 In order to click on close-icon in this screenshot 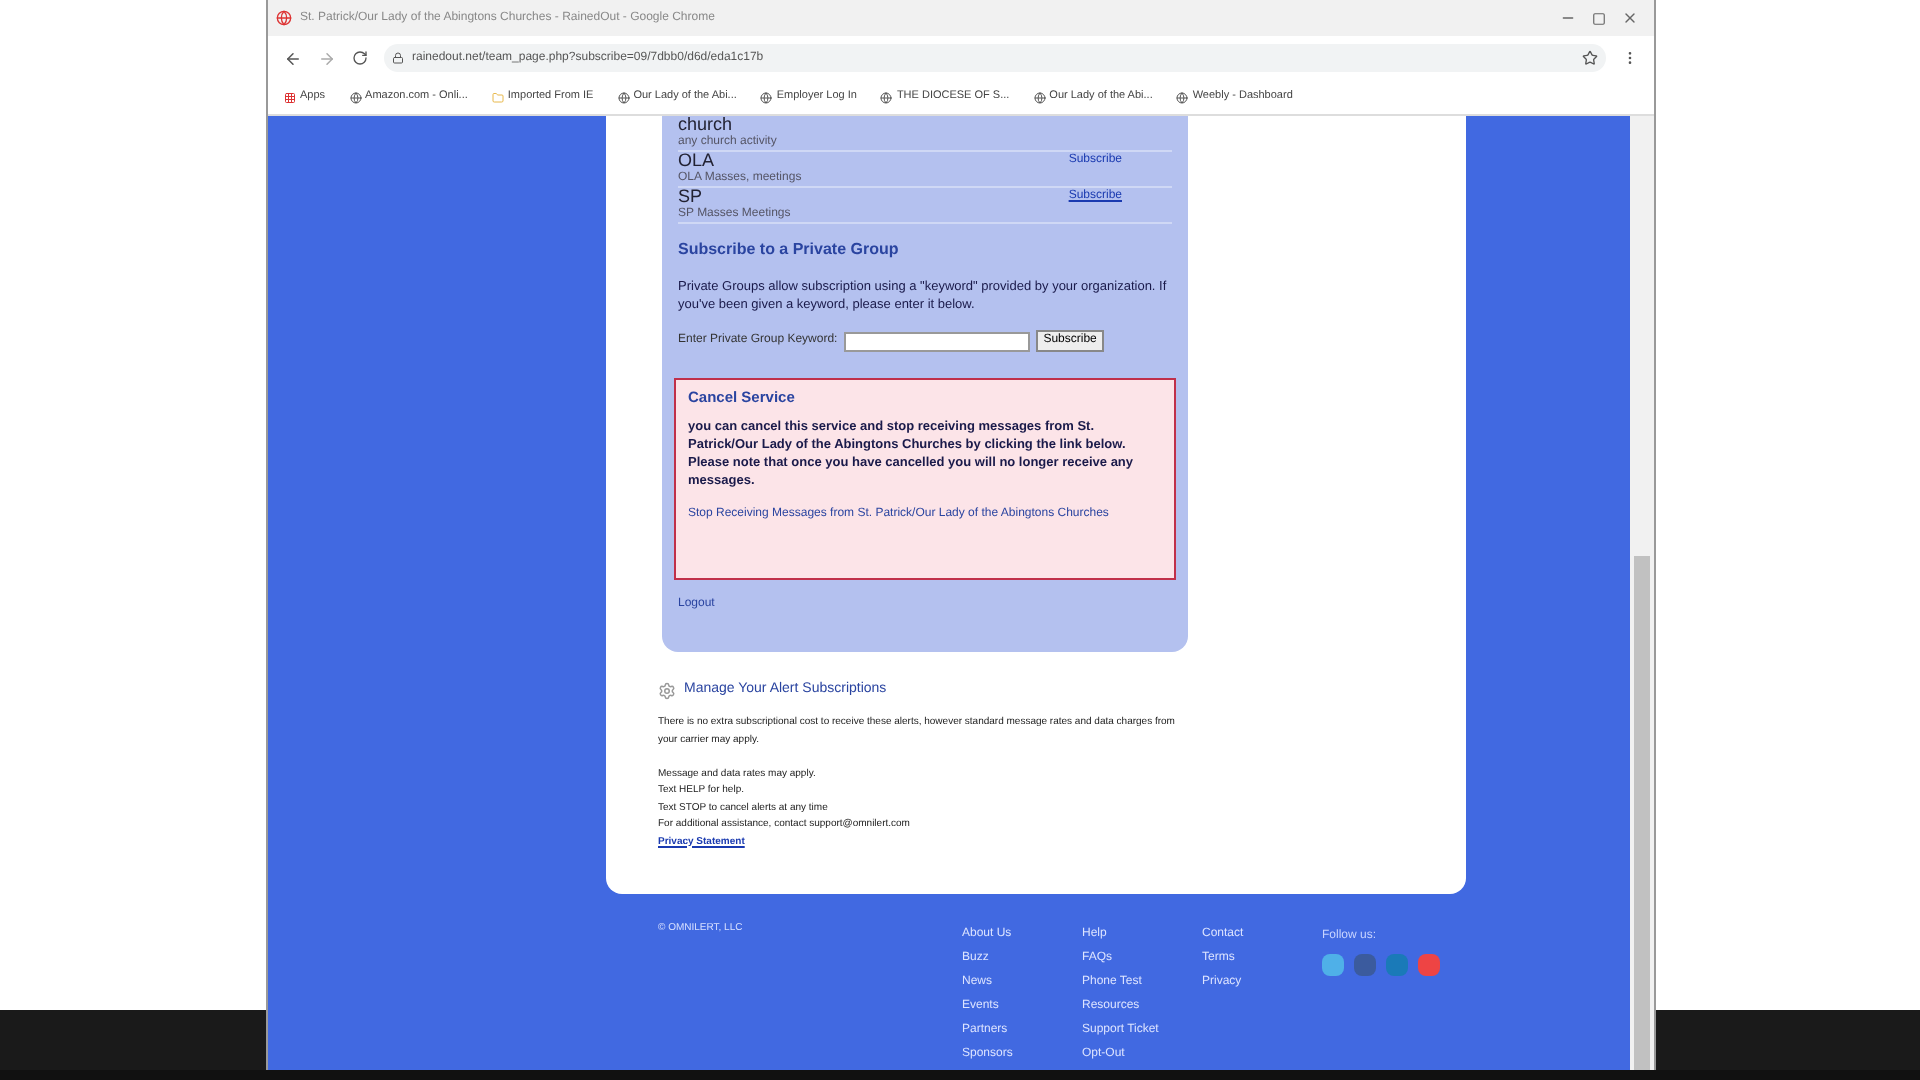, I will do `click(1630, 18)`.